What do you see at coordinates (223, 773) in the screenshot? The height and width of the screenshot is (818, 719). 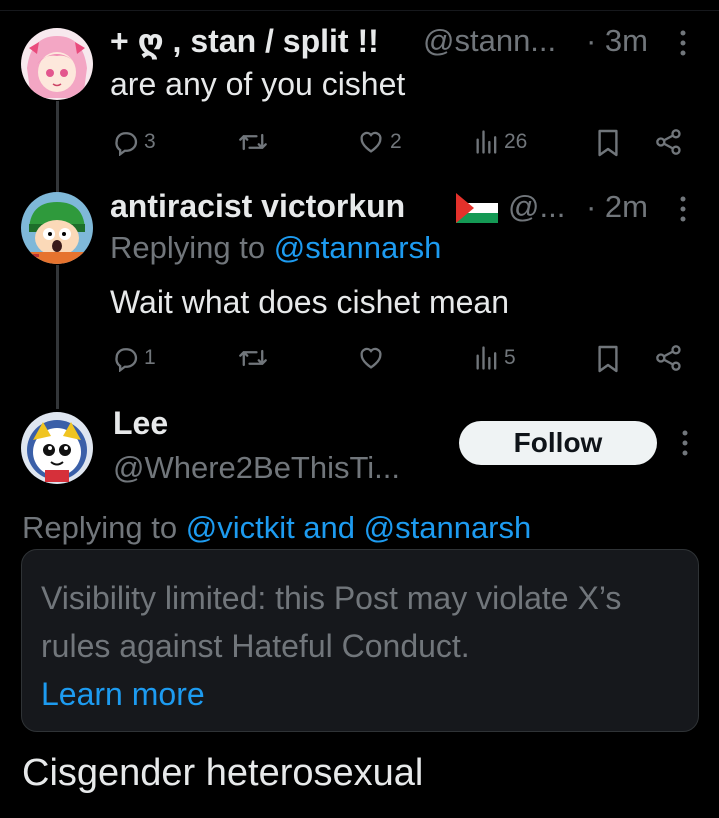 I see `tweet-text: Cisgender heterosexual` at bounding box center [223, 773].